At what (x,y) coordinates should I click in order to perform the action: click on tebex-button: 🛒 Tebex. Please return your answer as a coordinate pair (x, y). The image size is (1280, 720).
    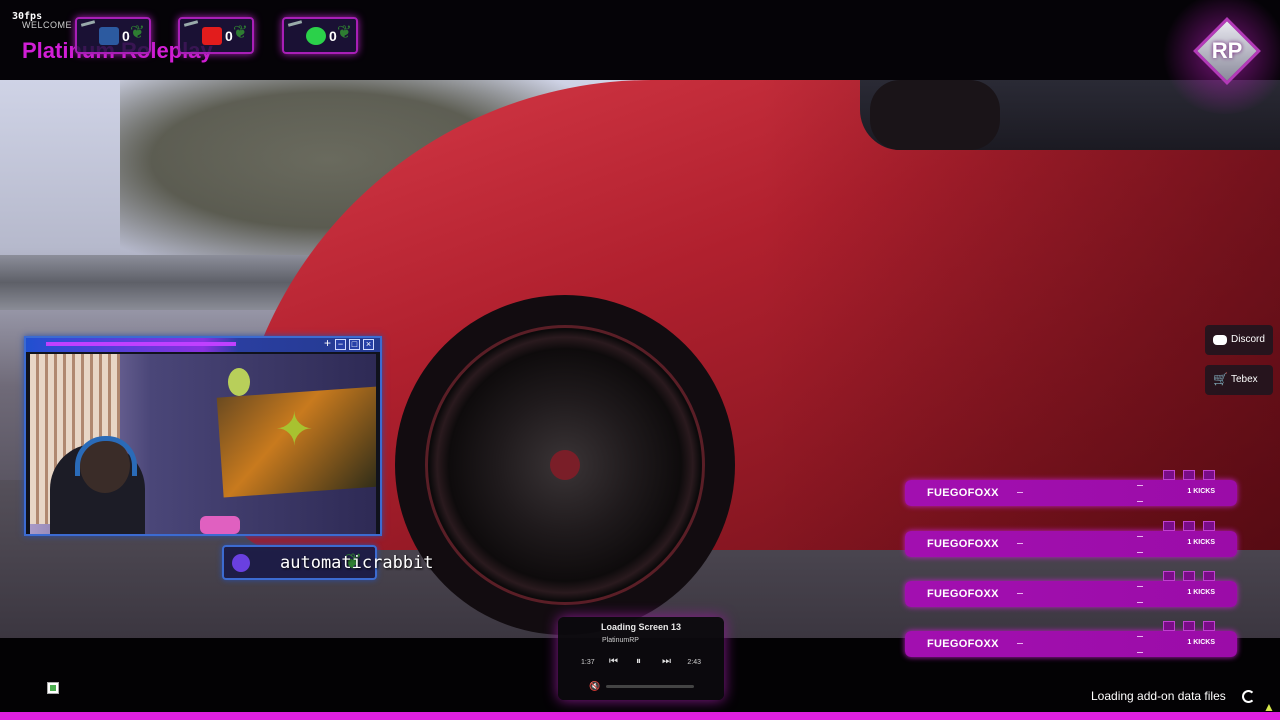
    Looking at the image, I should click on (1239, 380).